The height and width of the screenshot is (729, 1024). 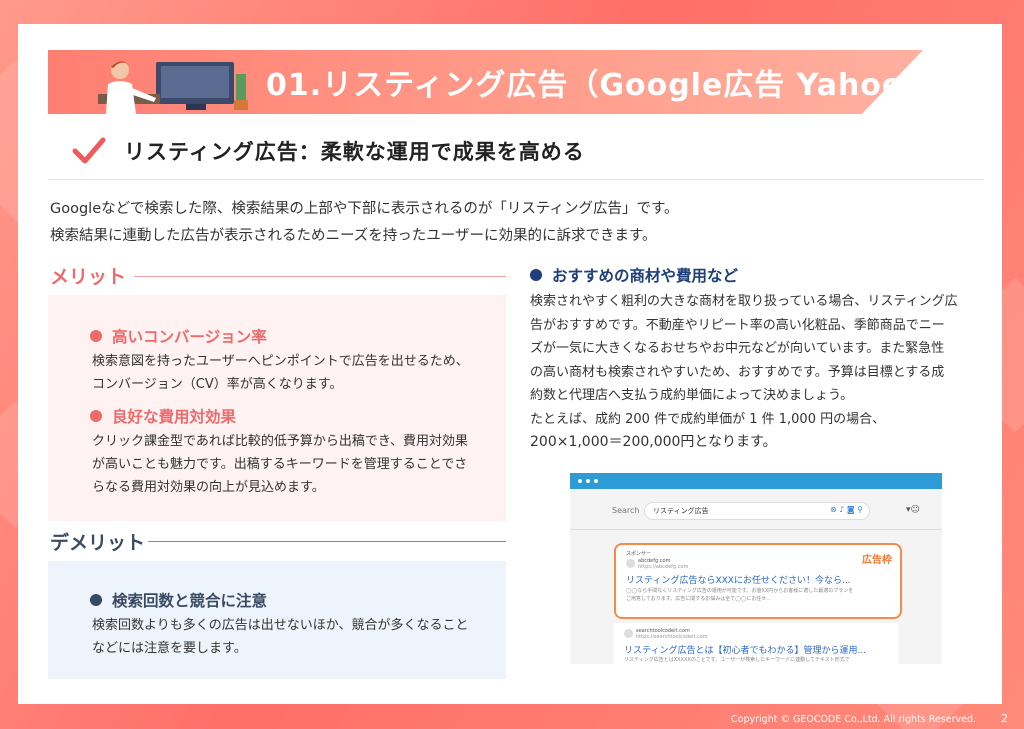 What do you see at coordinates (190, 601) in the screenshot?
I see `demerit-item-label: 検索回数と競合に注意` at bounding box center [190, 601].